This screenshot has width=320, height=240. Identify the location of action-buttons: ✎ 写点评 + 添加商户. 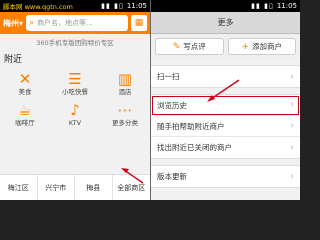
(225, 46).